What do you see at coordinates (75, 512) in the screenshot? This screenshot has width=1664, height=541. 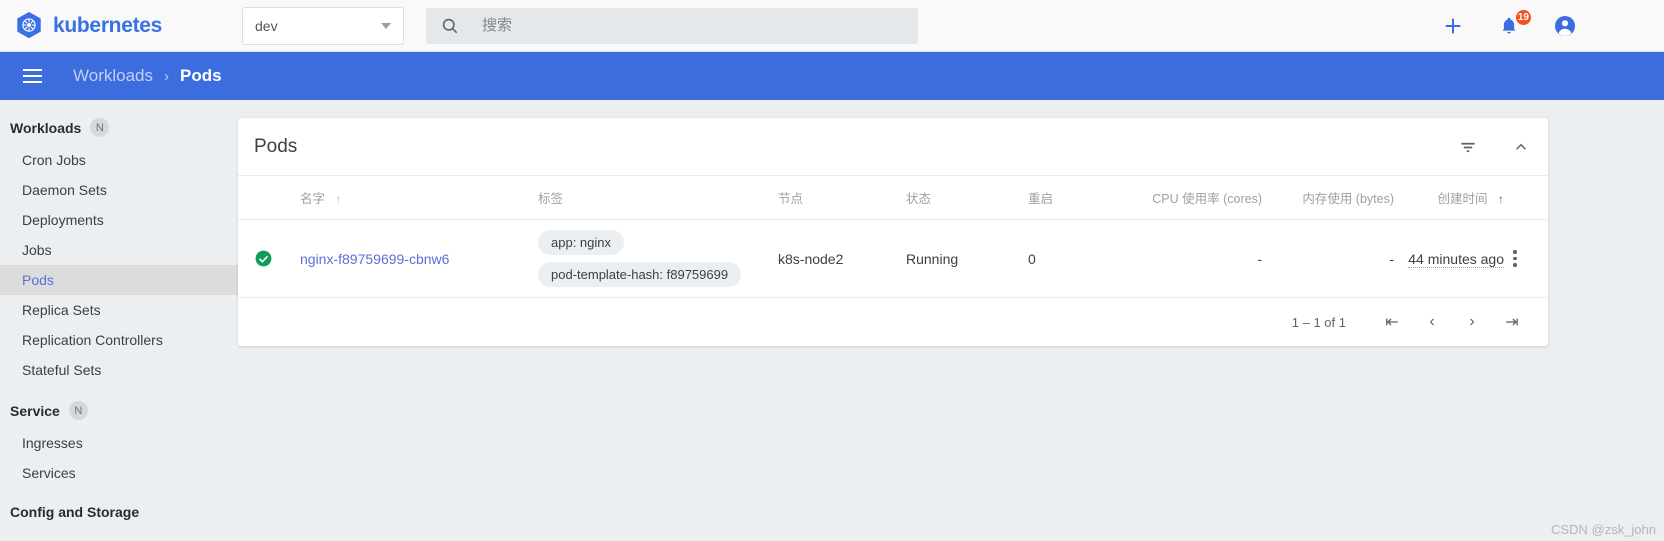 I see `sidebar-group-label: Config and Storage` at bounding box center [75, 512].